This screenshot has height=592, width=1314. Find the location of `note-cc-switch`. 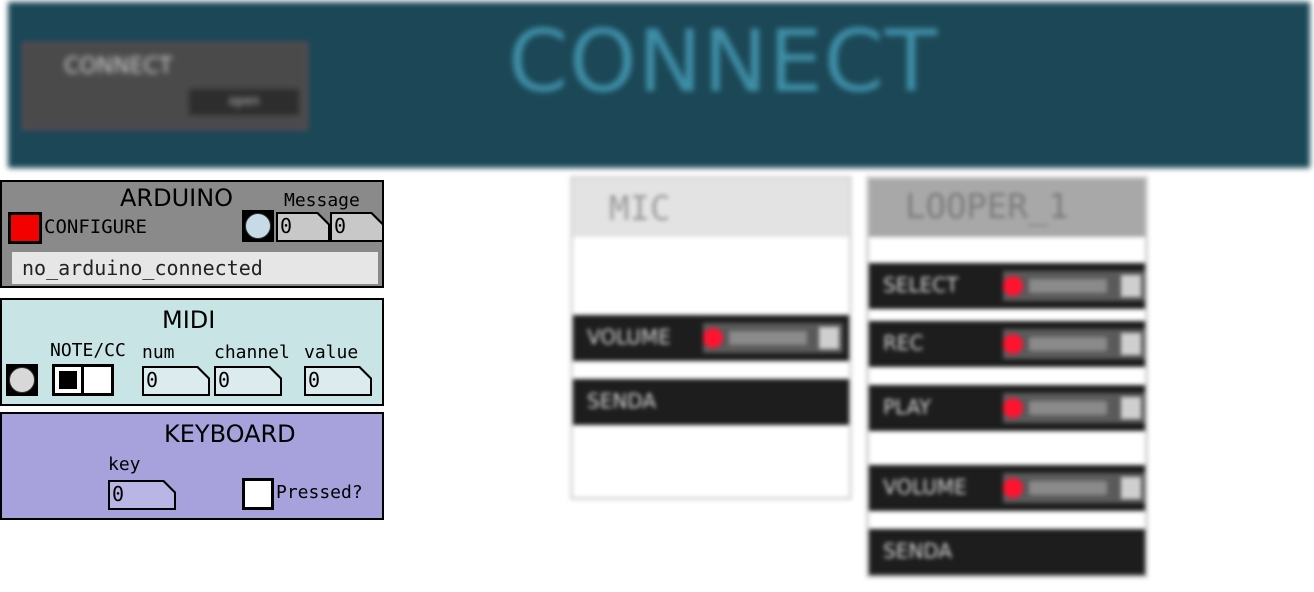

note-cc-switch is located at coordinates (83, 380).